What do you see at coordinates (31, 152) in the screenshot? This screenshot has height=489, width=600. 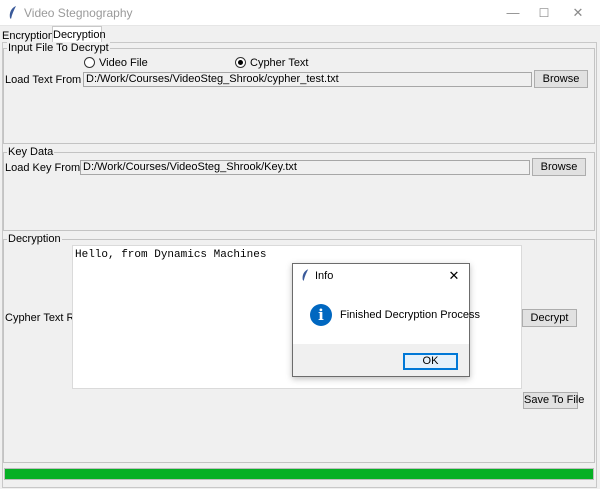 I see `key-data-legend: Key Data` at bounding box center [31, 152].